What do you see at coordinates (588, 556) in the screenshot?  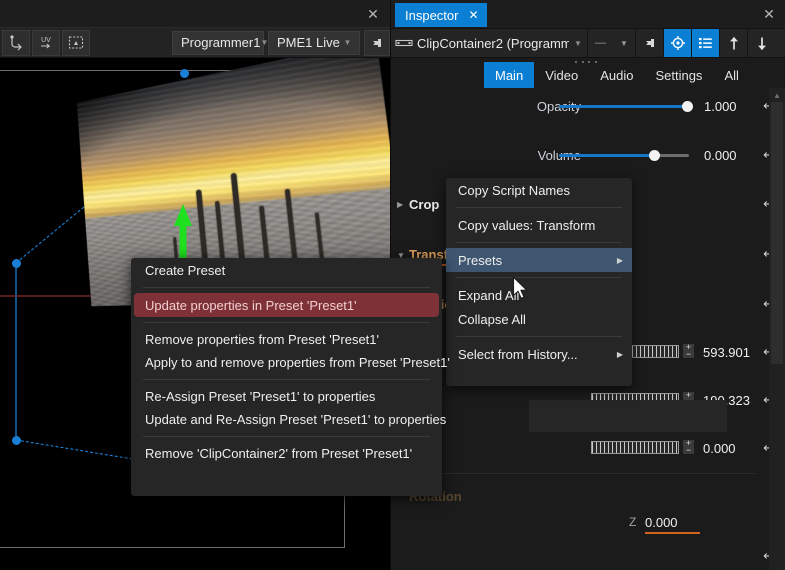 I see `row-rotation-z-reset: ↩` at bounding box center [588, 556].